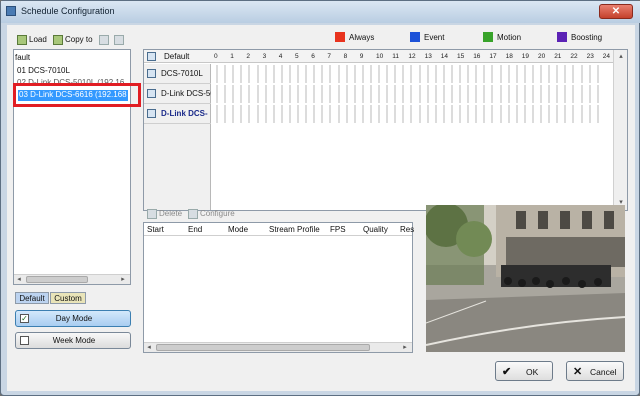  I want to click on paste-button, so click(104, 39).